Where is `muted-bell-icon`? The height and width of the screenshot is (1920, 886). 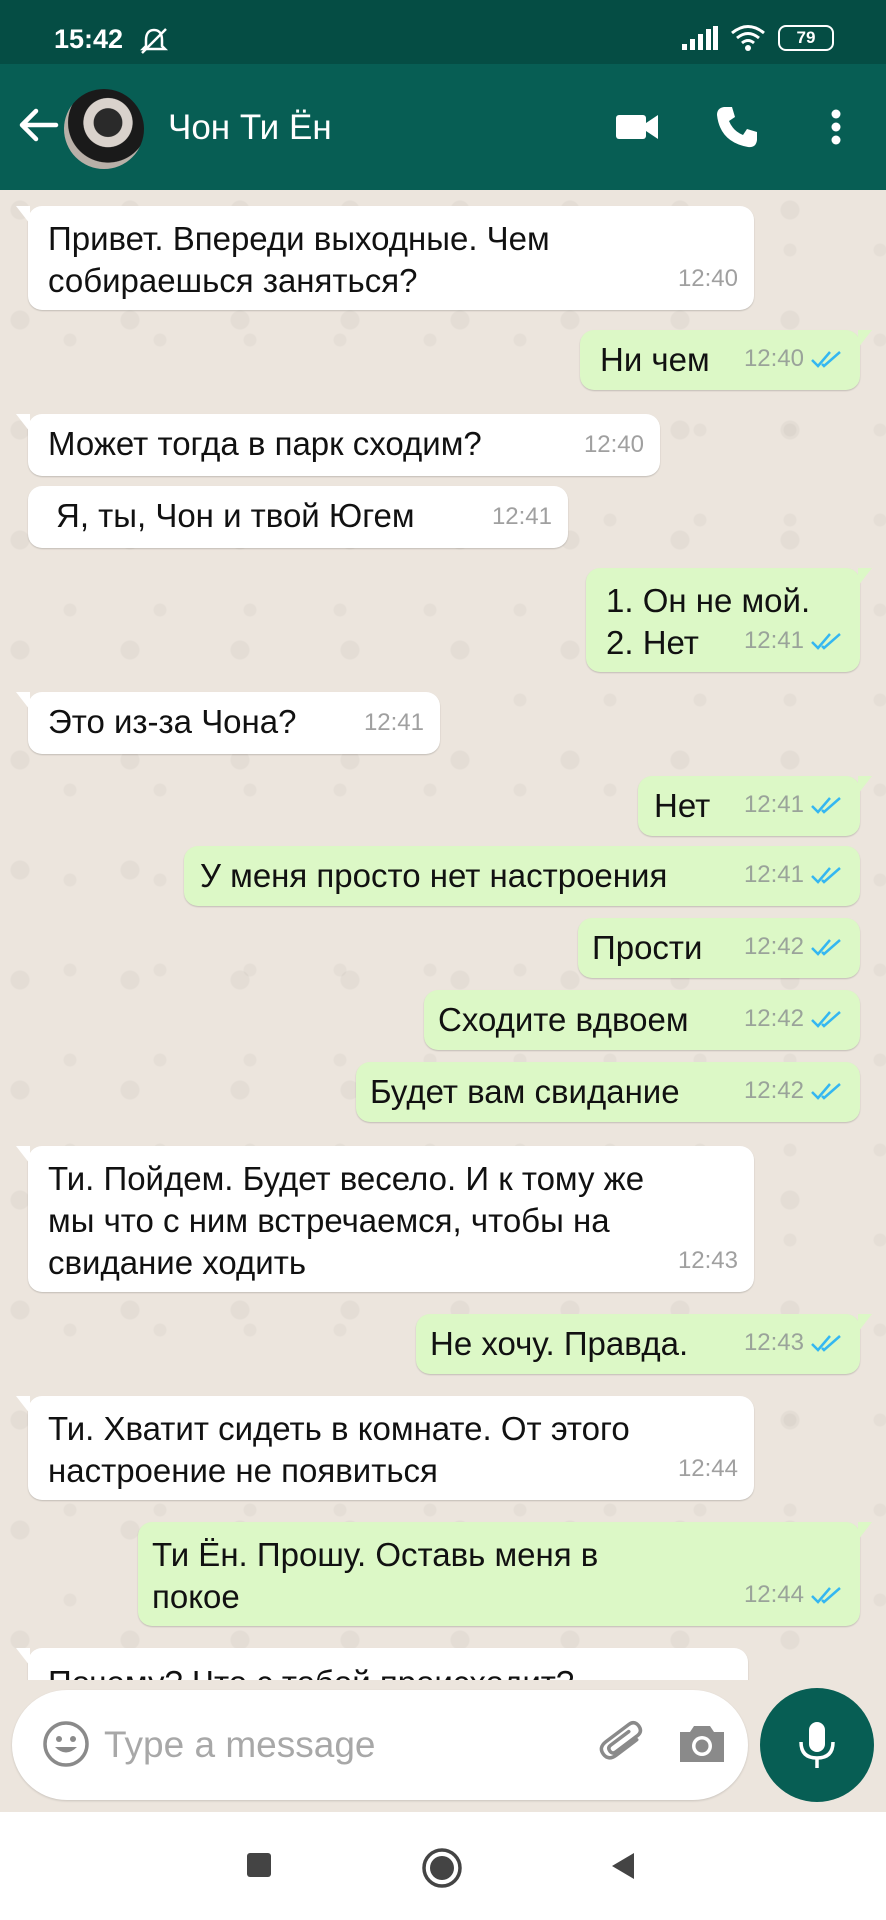 muted-bell-icon is located at coordinates (154, 41).